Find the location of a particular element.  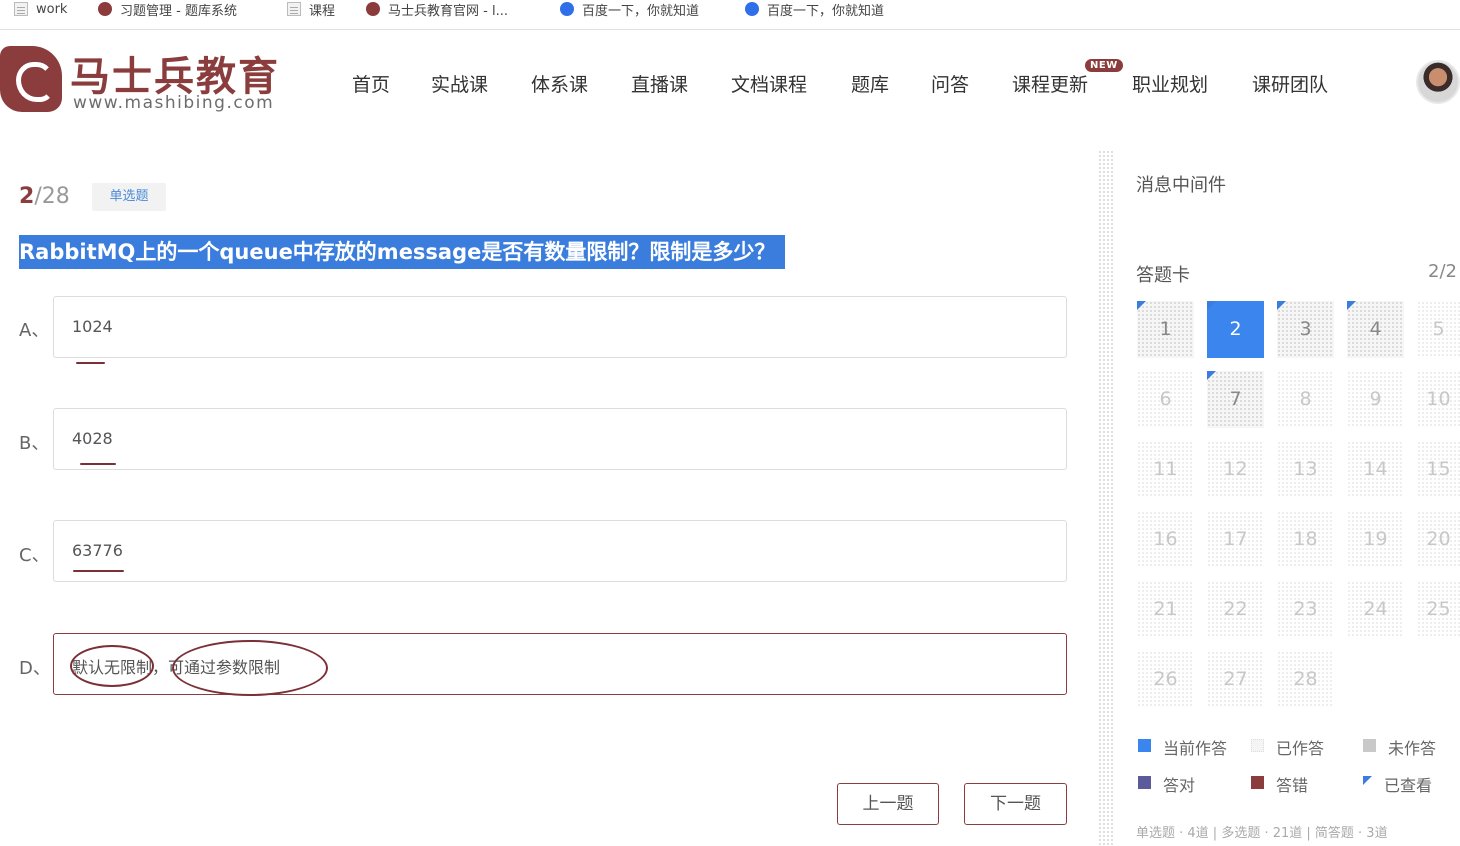

option-a-text: 1024 is located at coordinates (92, 326).